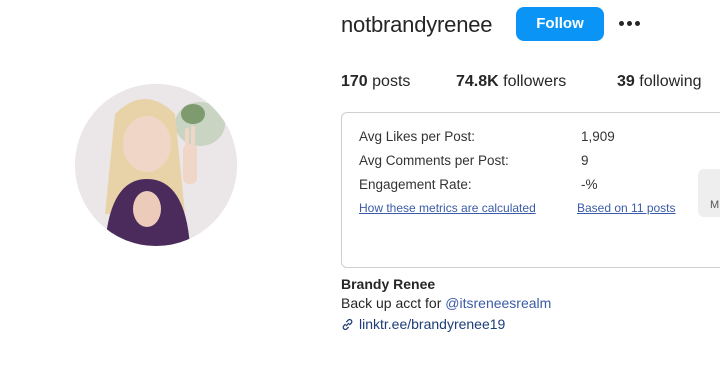 The width and height of the screenshot is (720, 377). I want to click on avg-comments-value: 9, so click(585, 160).